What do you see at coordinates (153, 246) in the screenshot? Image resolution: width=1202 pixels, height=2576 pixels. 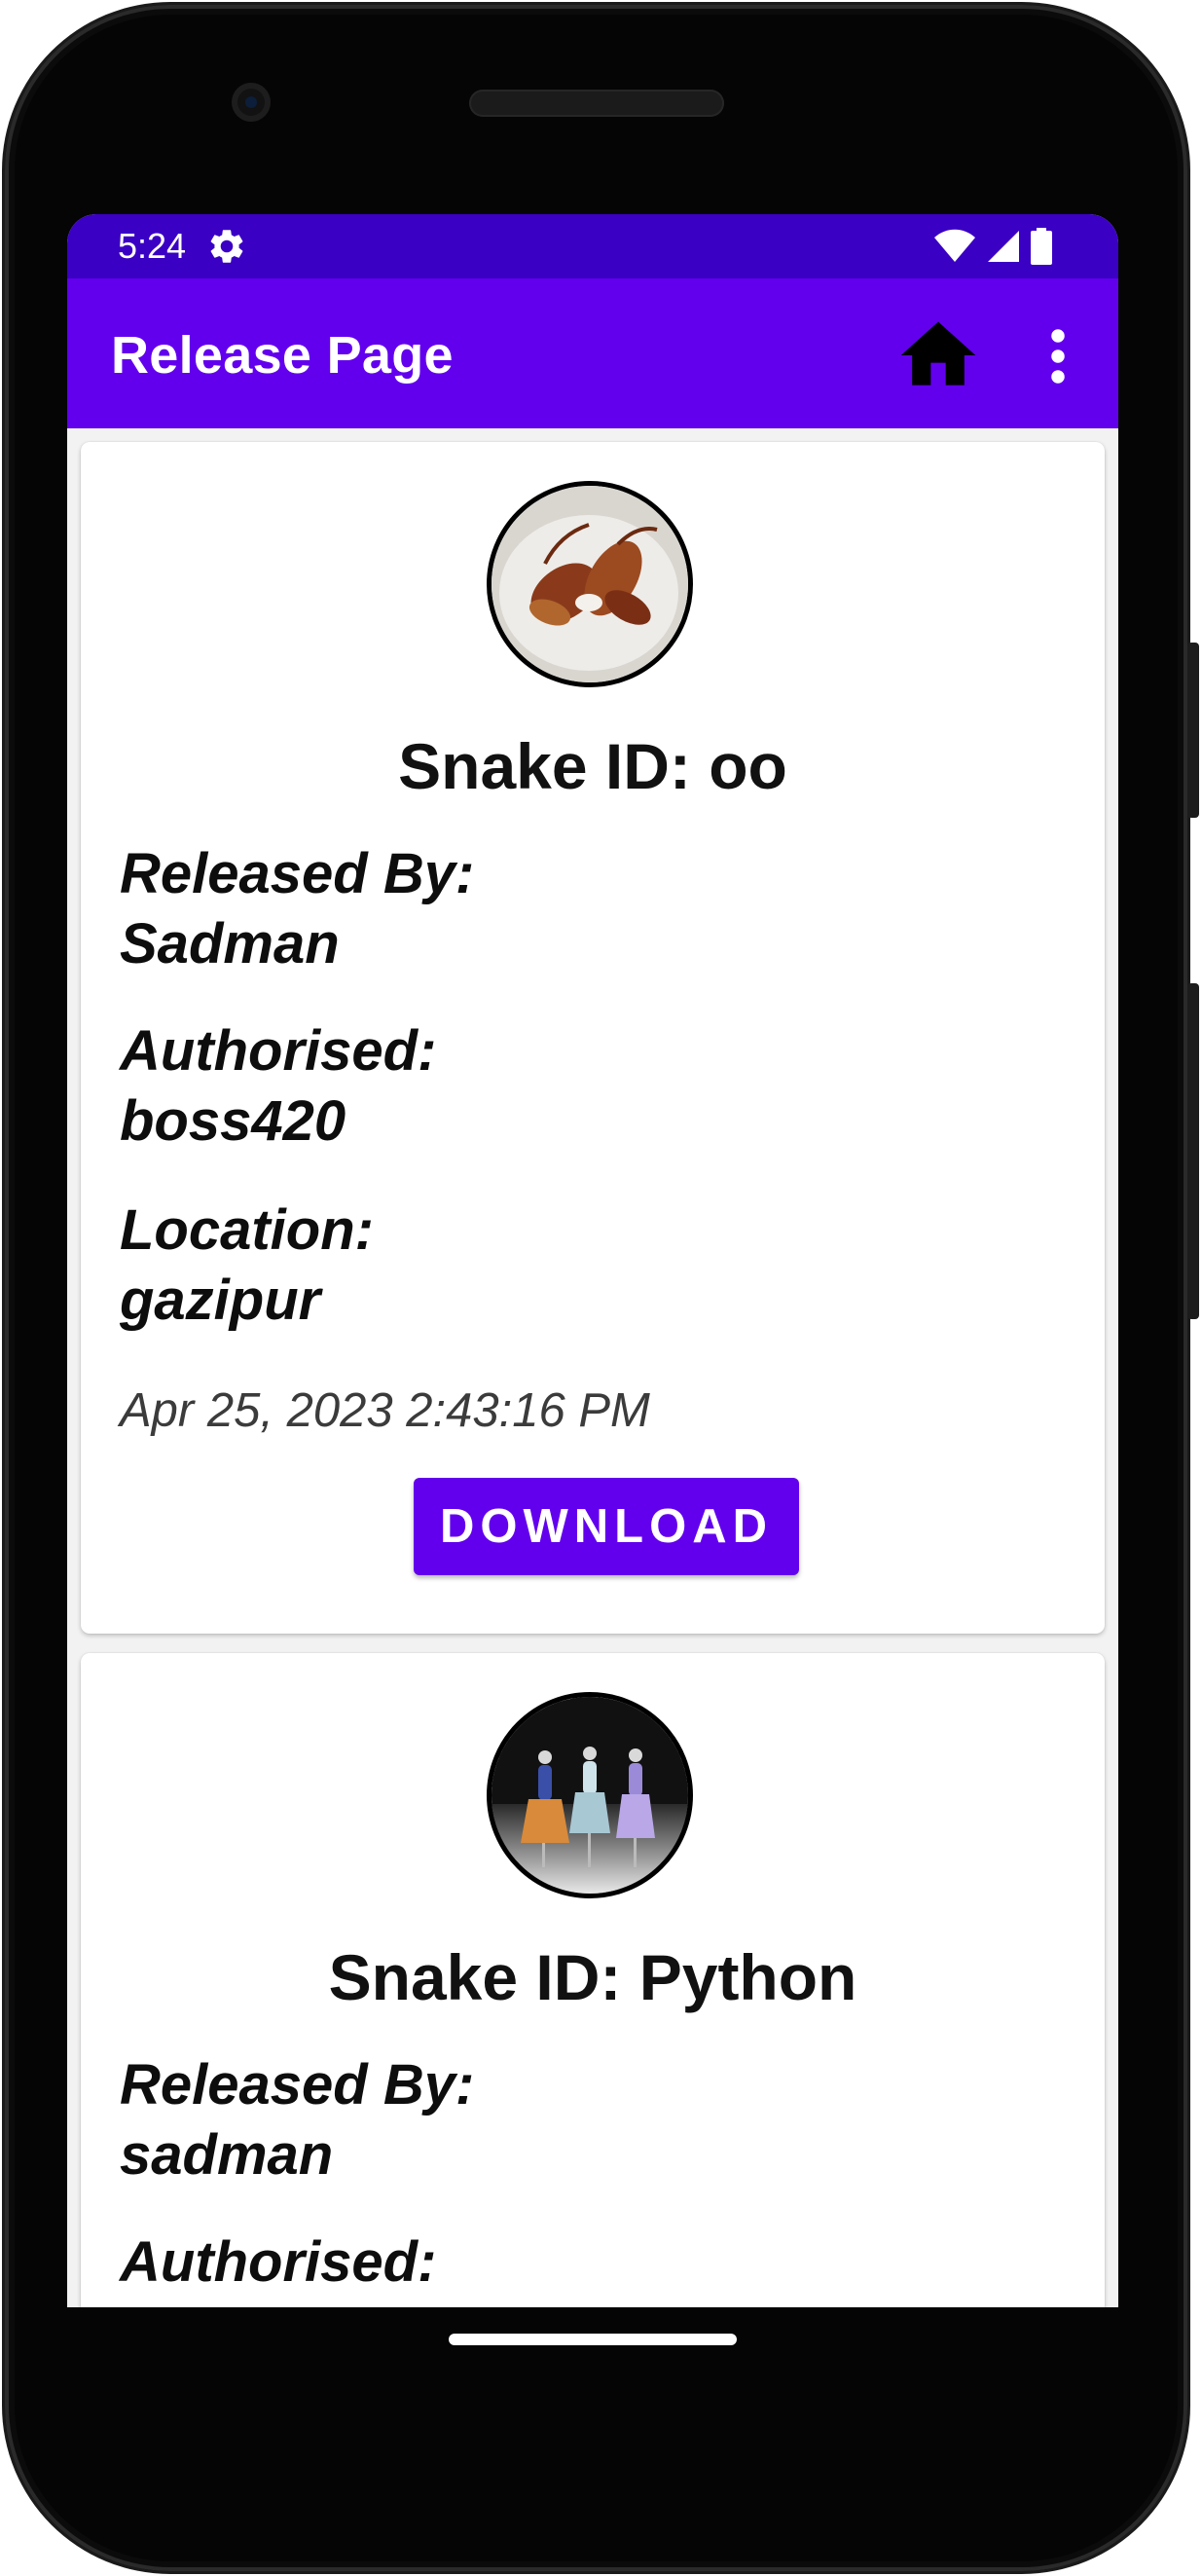 I see `status-time: 5:24` at bounding box center [153, 246].